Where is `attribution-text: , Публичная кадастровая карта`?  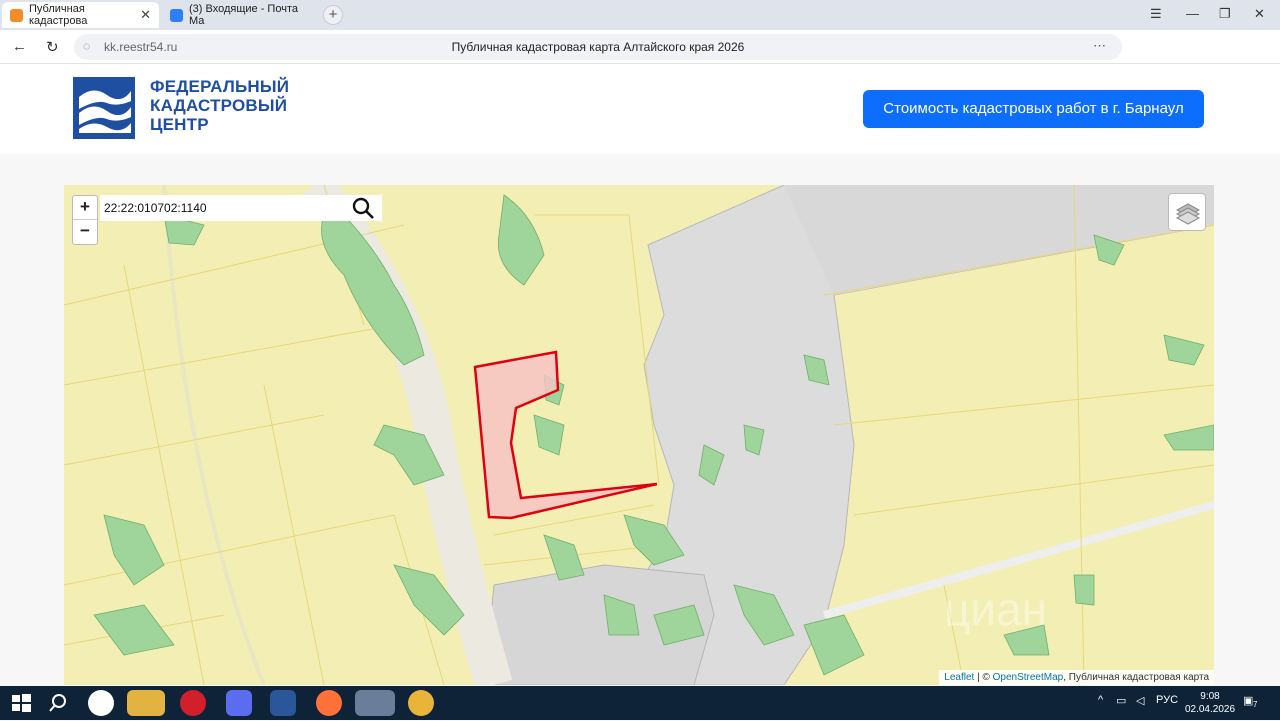 attribution-text: , Публичная кадастровая карта is located at coordinates (1136, 677).